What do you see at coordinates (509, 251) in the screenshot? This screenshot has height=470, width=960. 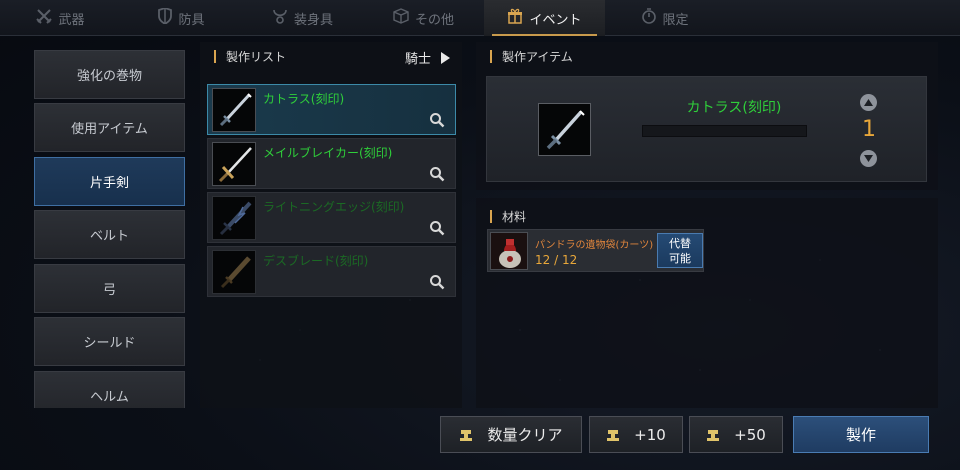 I see `pandora-bag-thumbnail` at bounding box center [509, 251].